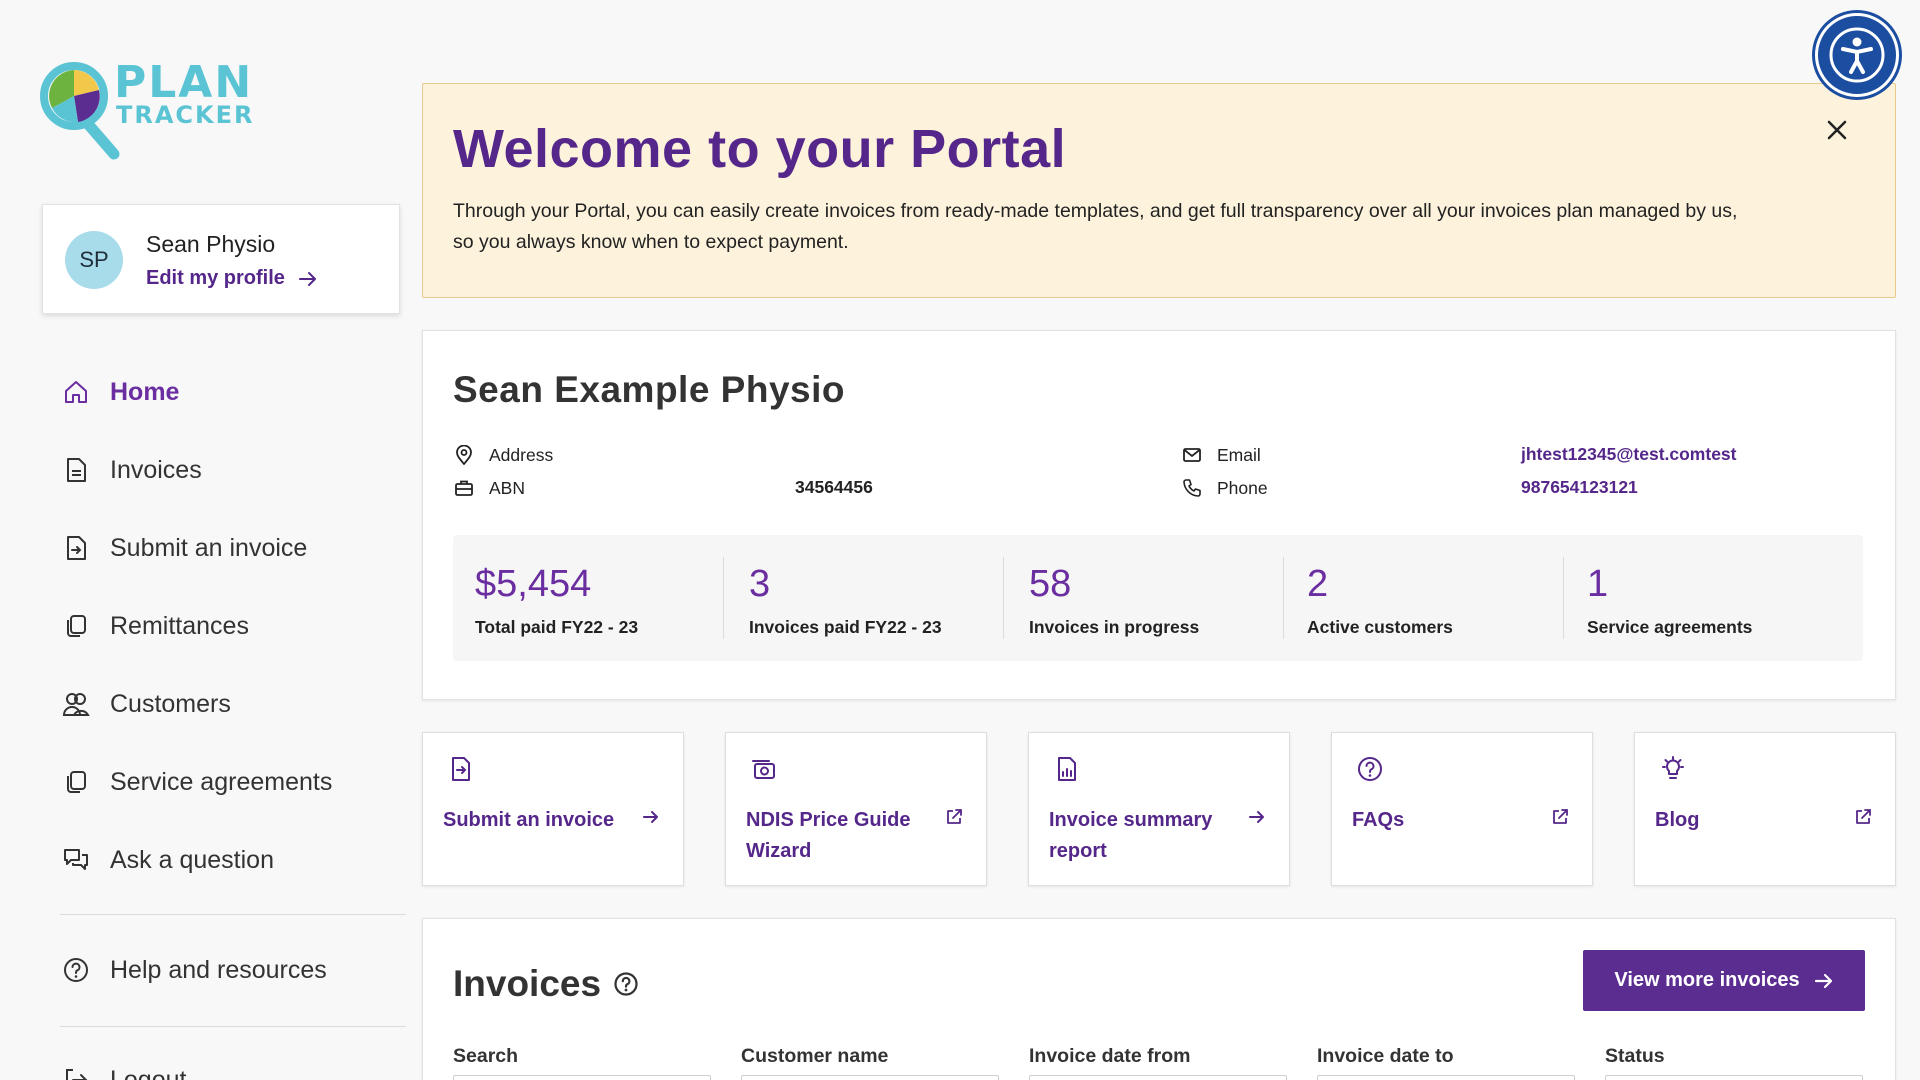  What do you see at coordinates (1411, 598) in the screenshot?
I see `stat-active-customers: 2 Active customers` at bounding box center [1411, 598].